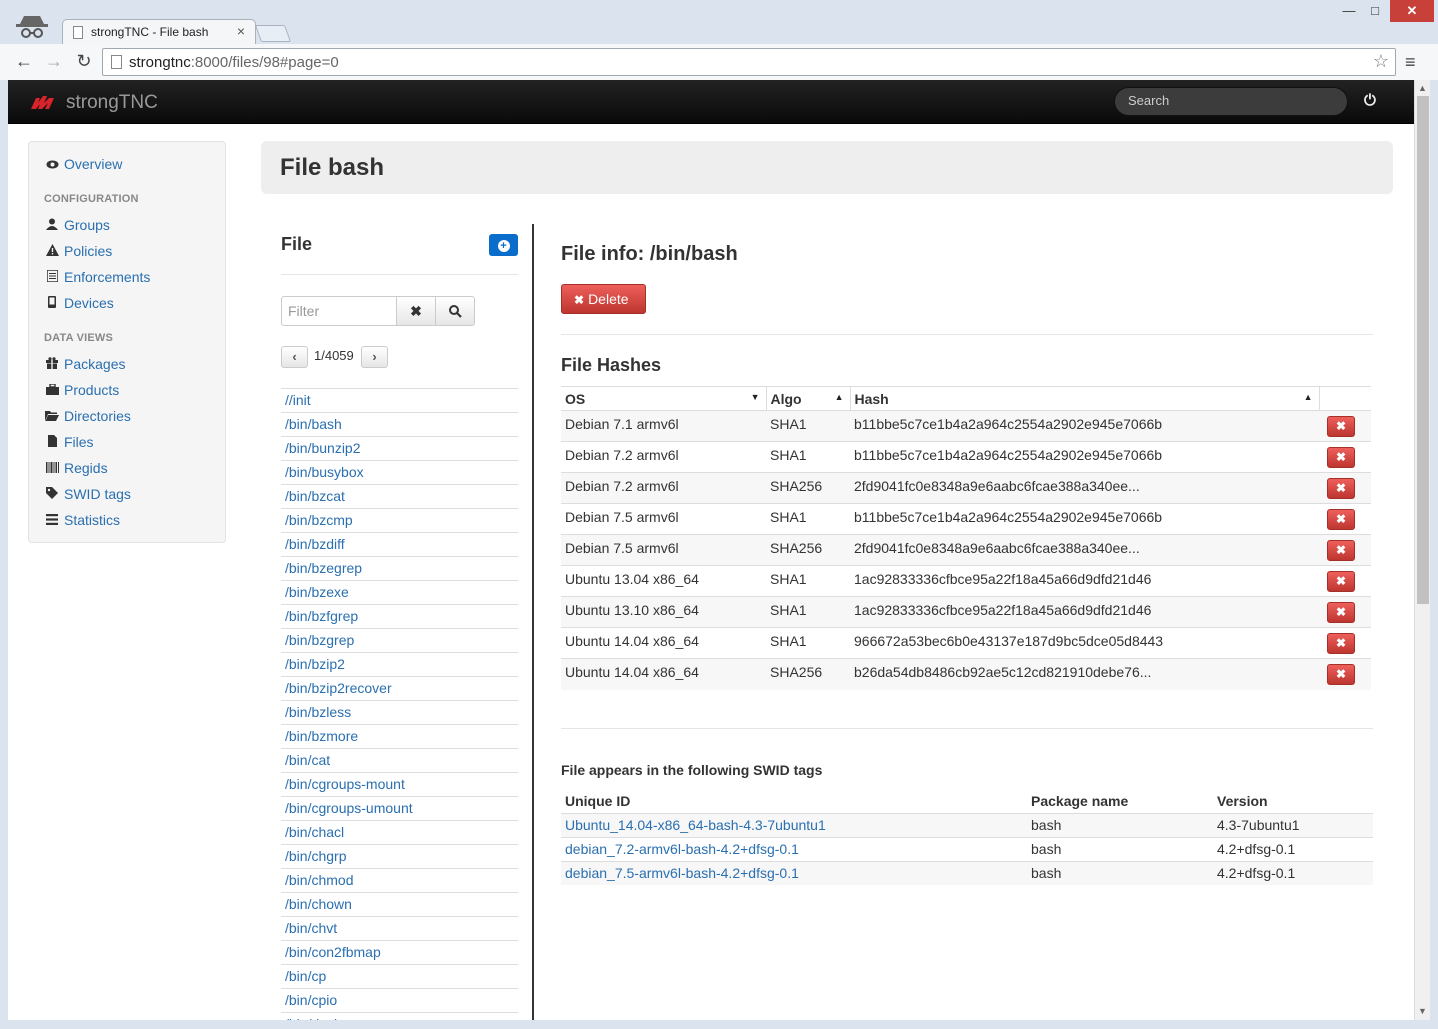 Image resolution: width=1438 pixels, height=1029 pixels. What do you see at coordinates (399, 1000) in the screenshot?
I see `file-list-item: /bin/cpio` at bounding box center [399, 1000].